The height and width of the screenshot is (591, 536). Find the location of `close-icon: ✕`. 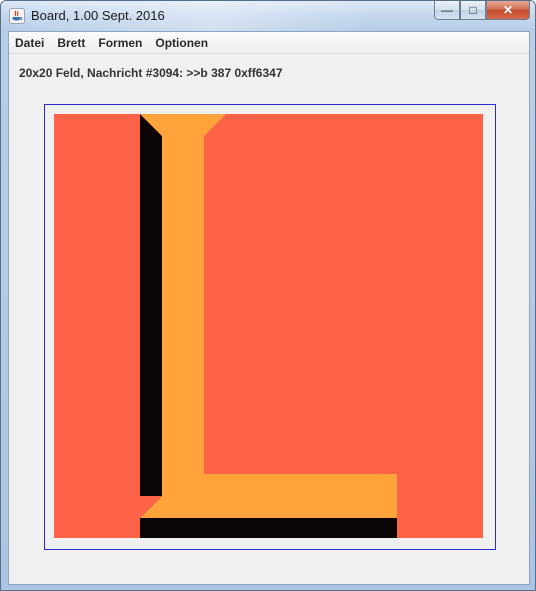

close-icon: ✕ is located at coordinates (508, 10).